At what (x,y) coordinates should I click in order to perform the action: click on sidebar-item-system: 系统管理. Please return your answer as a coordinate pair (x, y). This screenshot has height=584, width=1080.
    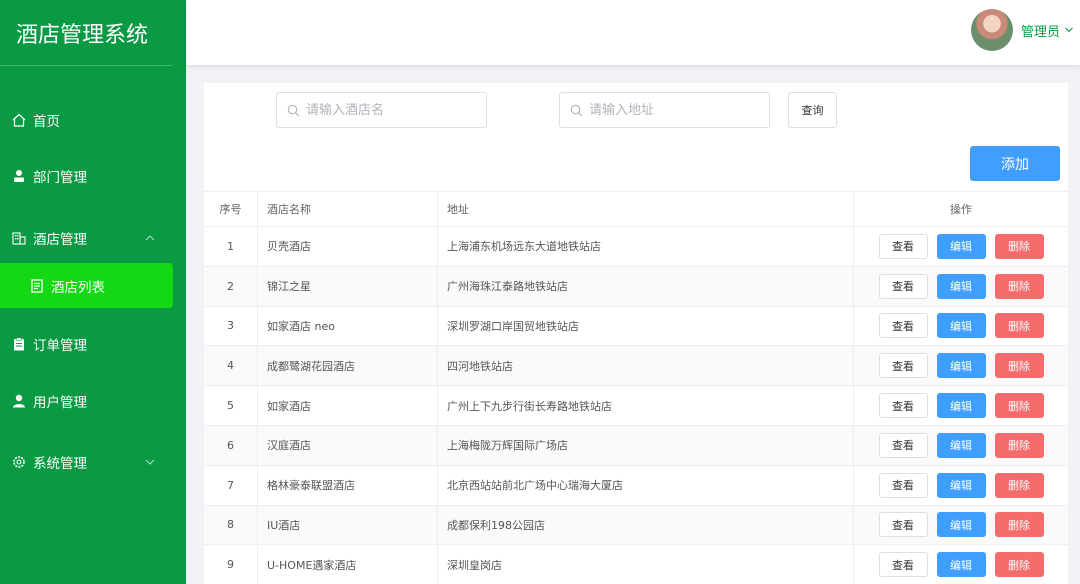
    Looking at the image, I should click on (93, 462).